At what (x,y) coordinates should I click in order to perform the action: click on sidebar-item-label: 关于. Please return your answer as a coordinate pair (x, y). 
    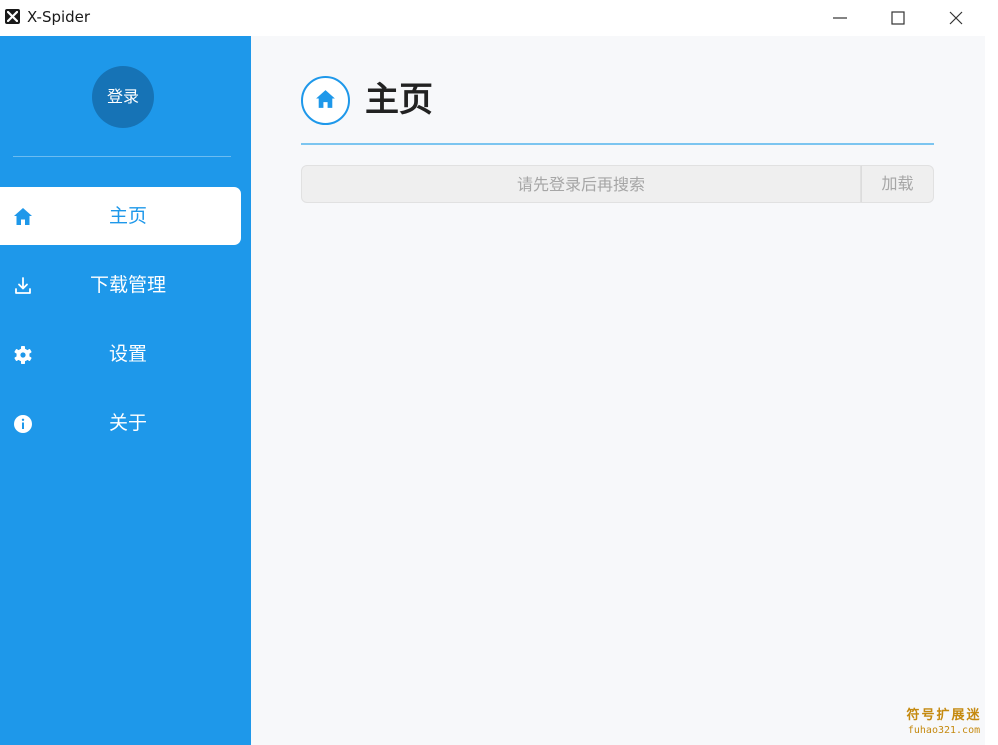
    Looking at the image, I should click on (127, 423).